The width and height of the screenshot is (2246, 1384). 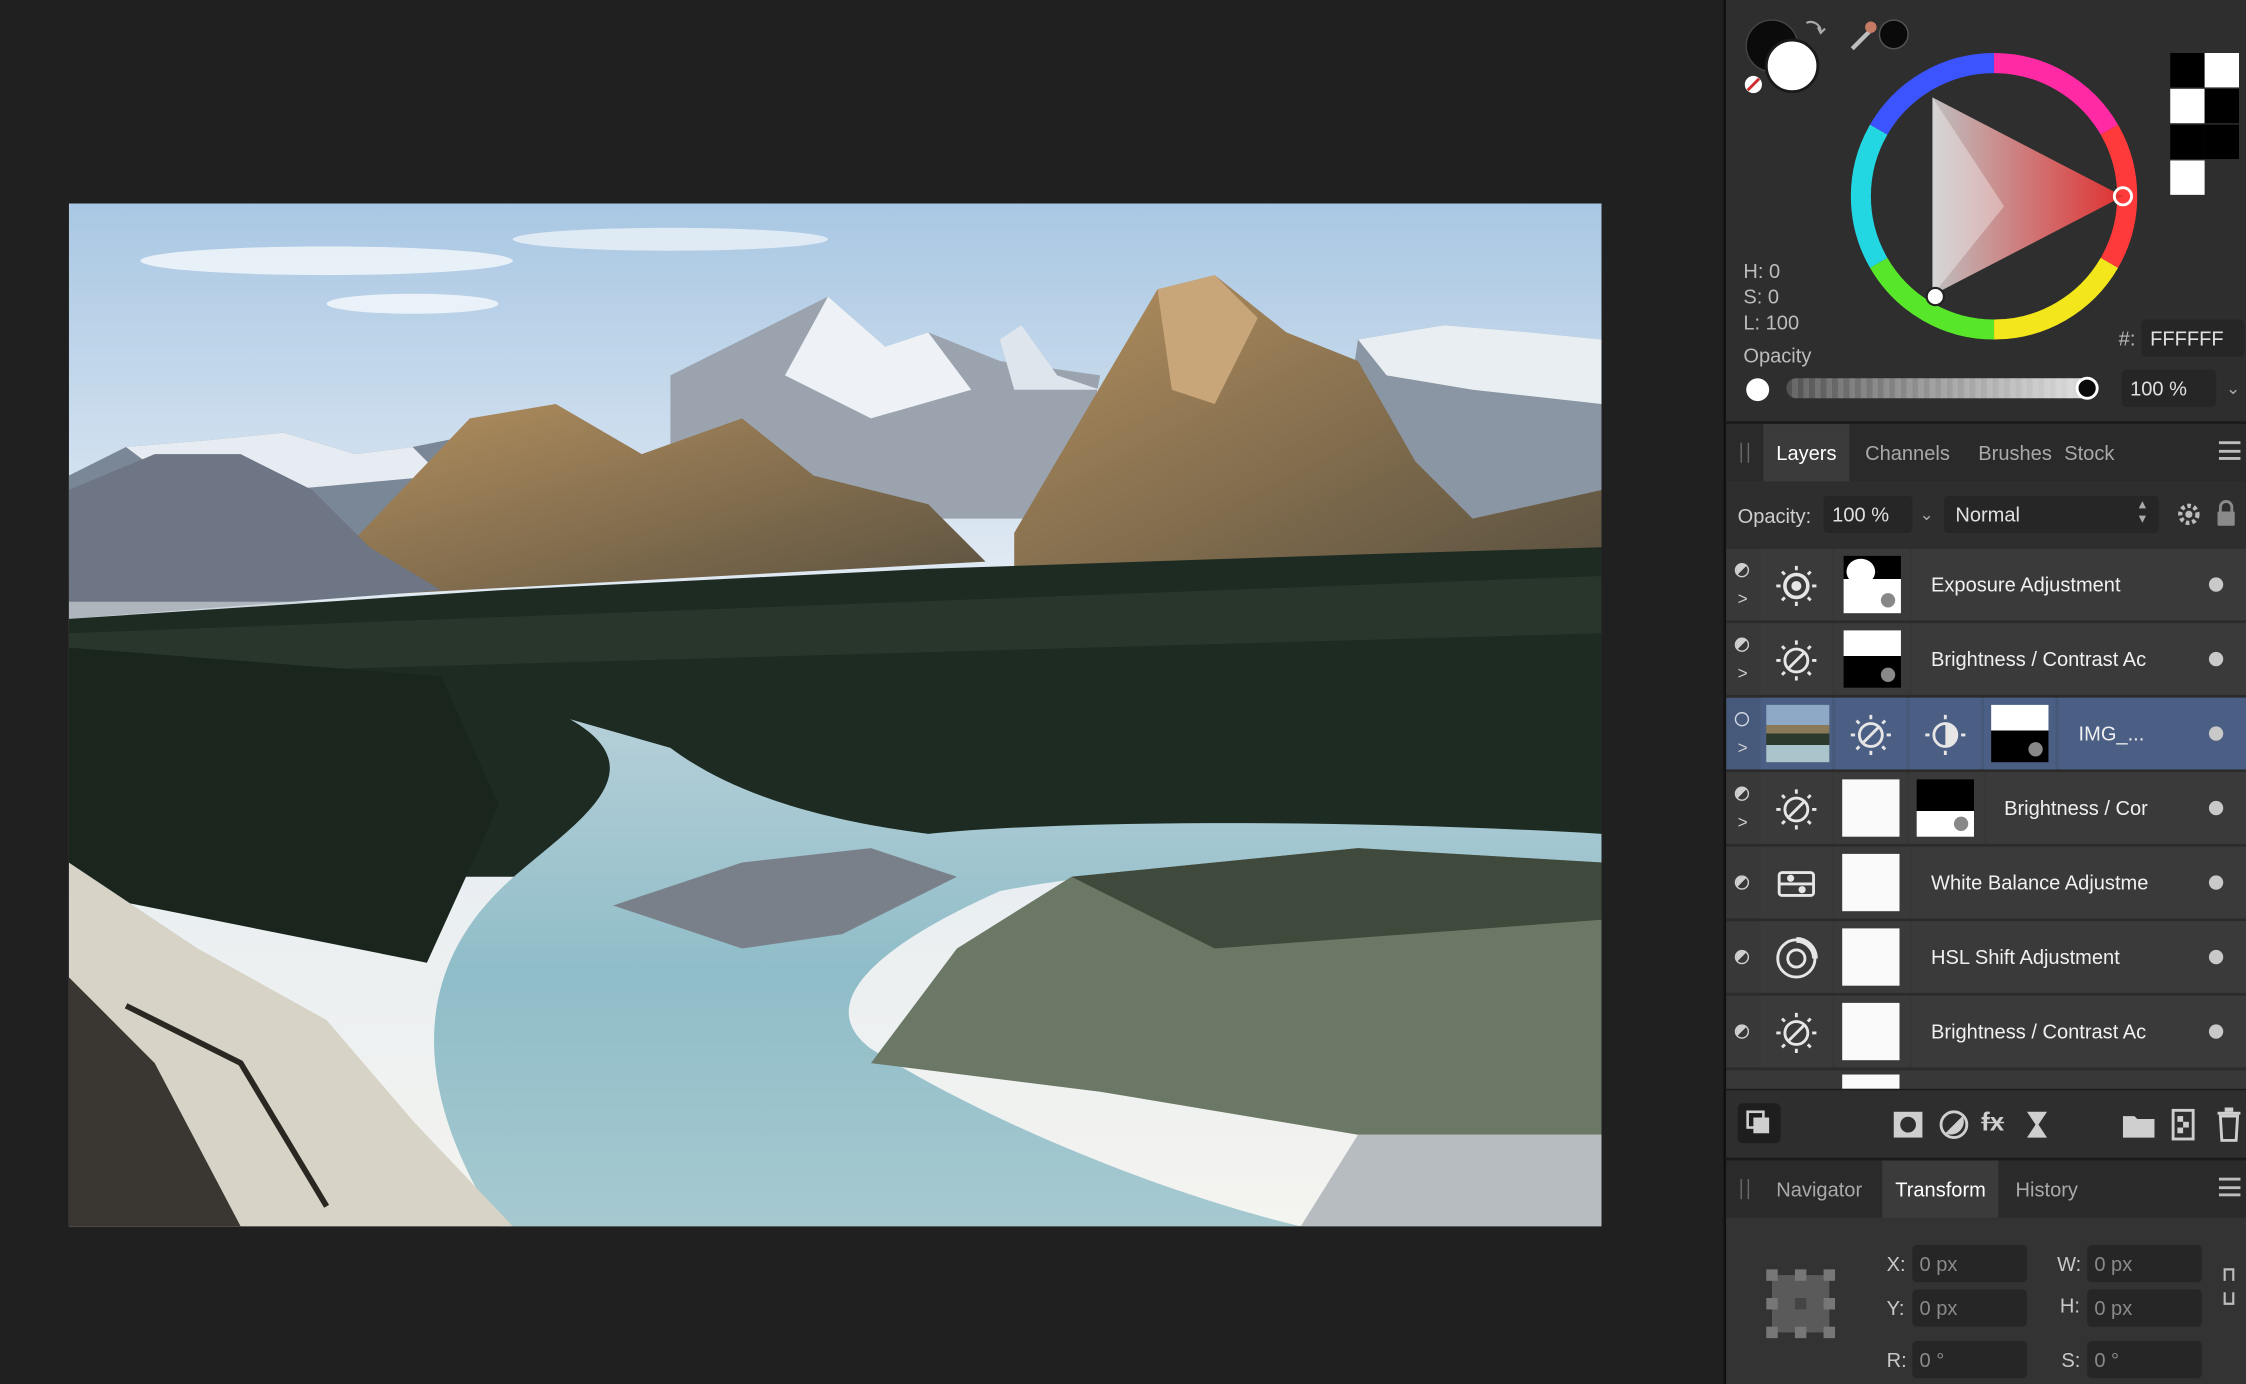 What do you see at coordinates (1907, 452) in the screenshot?
I see `tab-channels: Channels` at bounding box center [1907, 452].